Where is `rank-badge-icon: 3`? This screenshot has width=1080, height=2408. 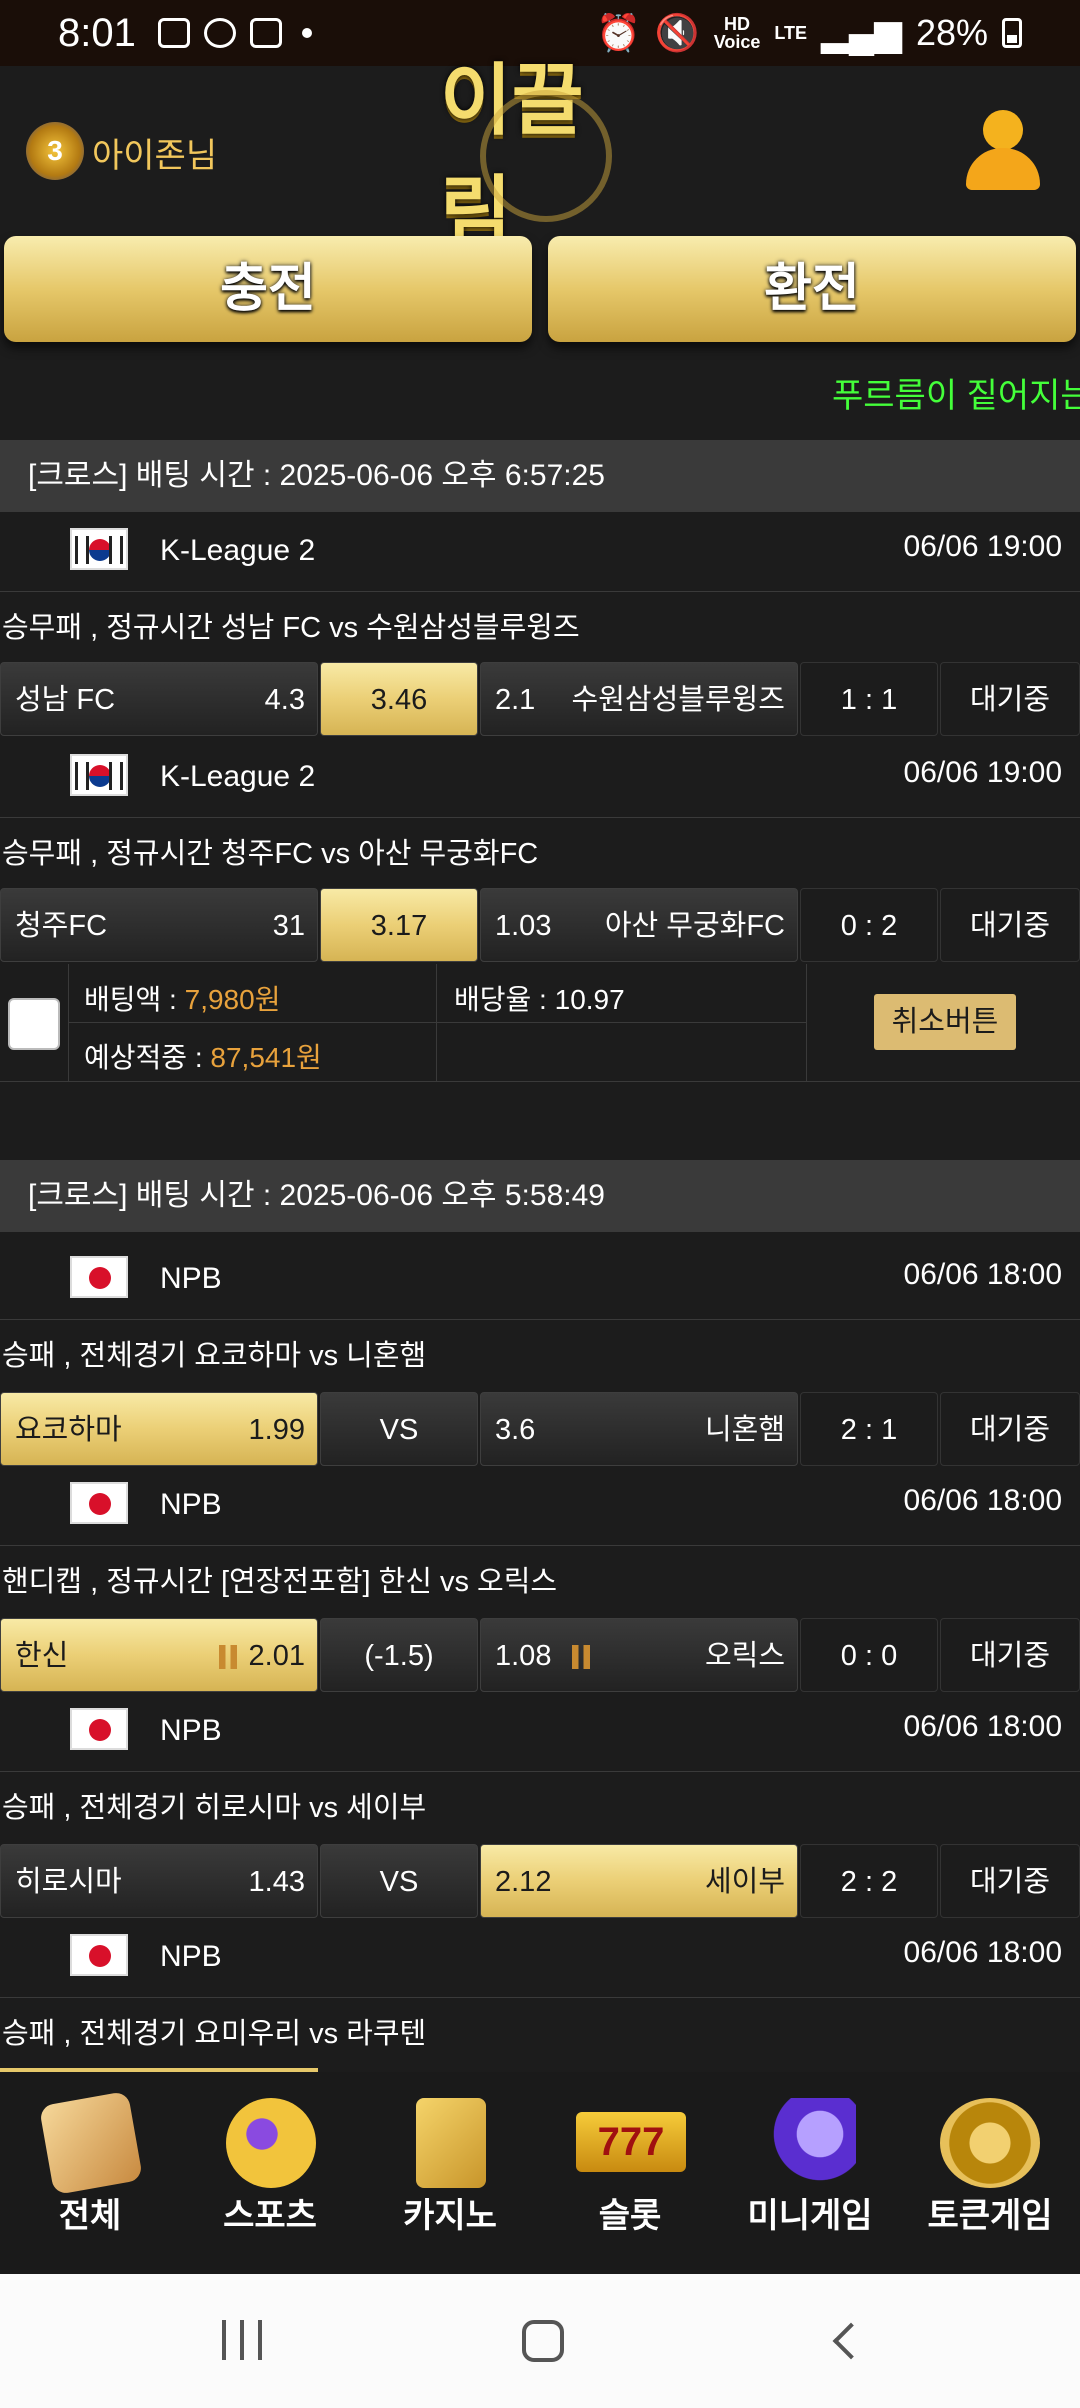 rank-badge-icon: 3 is located at coordinates (55, 151).